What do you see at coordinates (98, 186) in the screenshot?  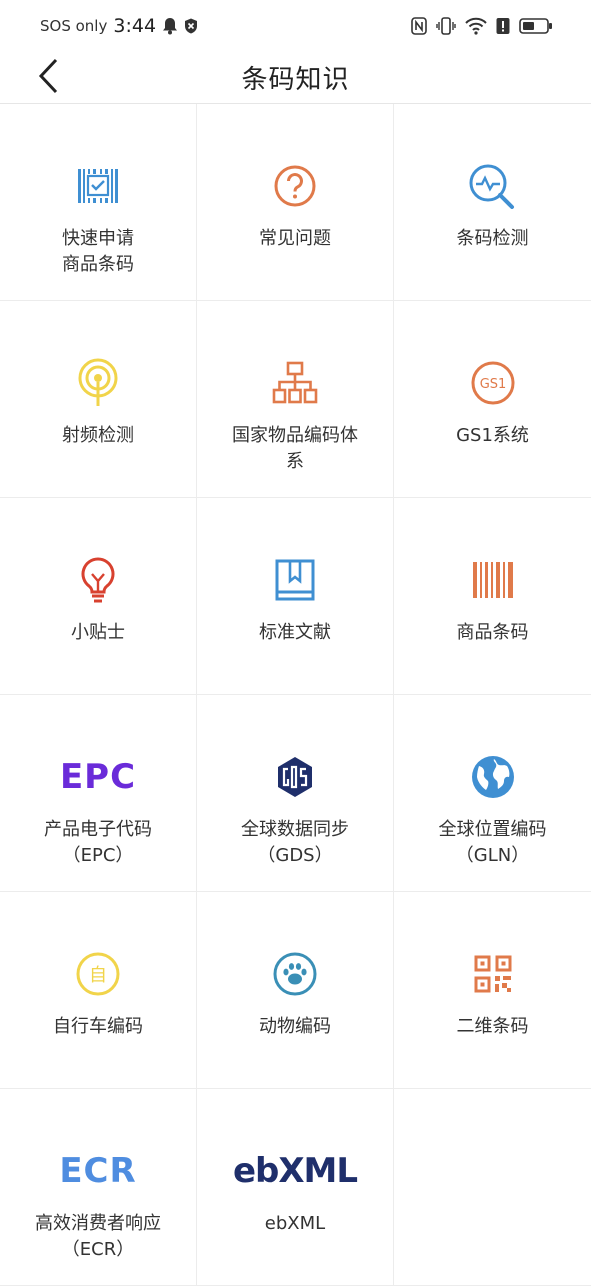 I see `barcode-check-icon` at bounding box center [98, 186].